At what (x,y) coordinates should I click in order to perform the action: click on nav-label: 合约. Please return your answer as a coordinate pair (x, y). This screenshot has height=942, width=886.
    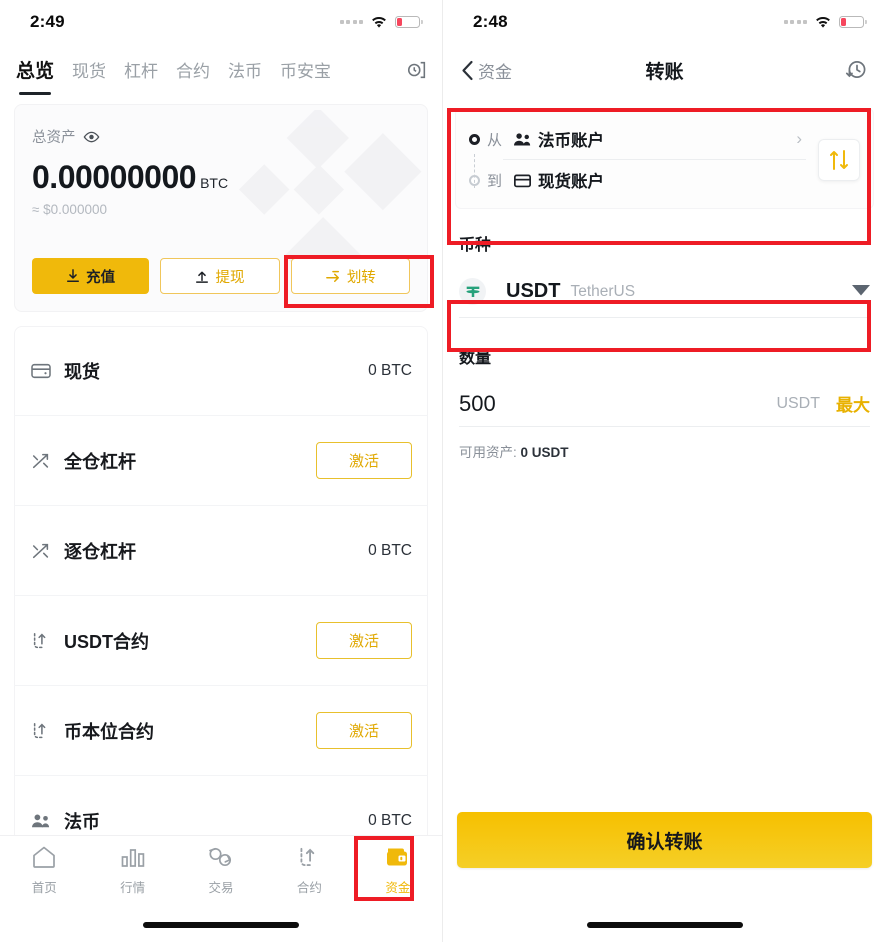
    Looking at the image, I should click on (309, 888).